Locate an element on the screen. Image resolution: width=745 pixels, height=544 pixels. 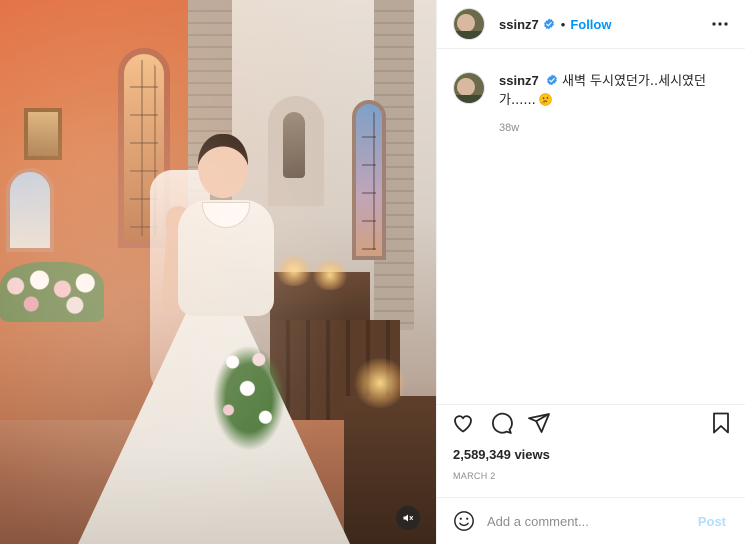
emoji-icon is located at coordinates (464, 521).